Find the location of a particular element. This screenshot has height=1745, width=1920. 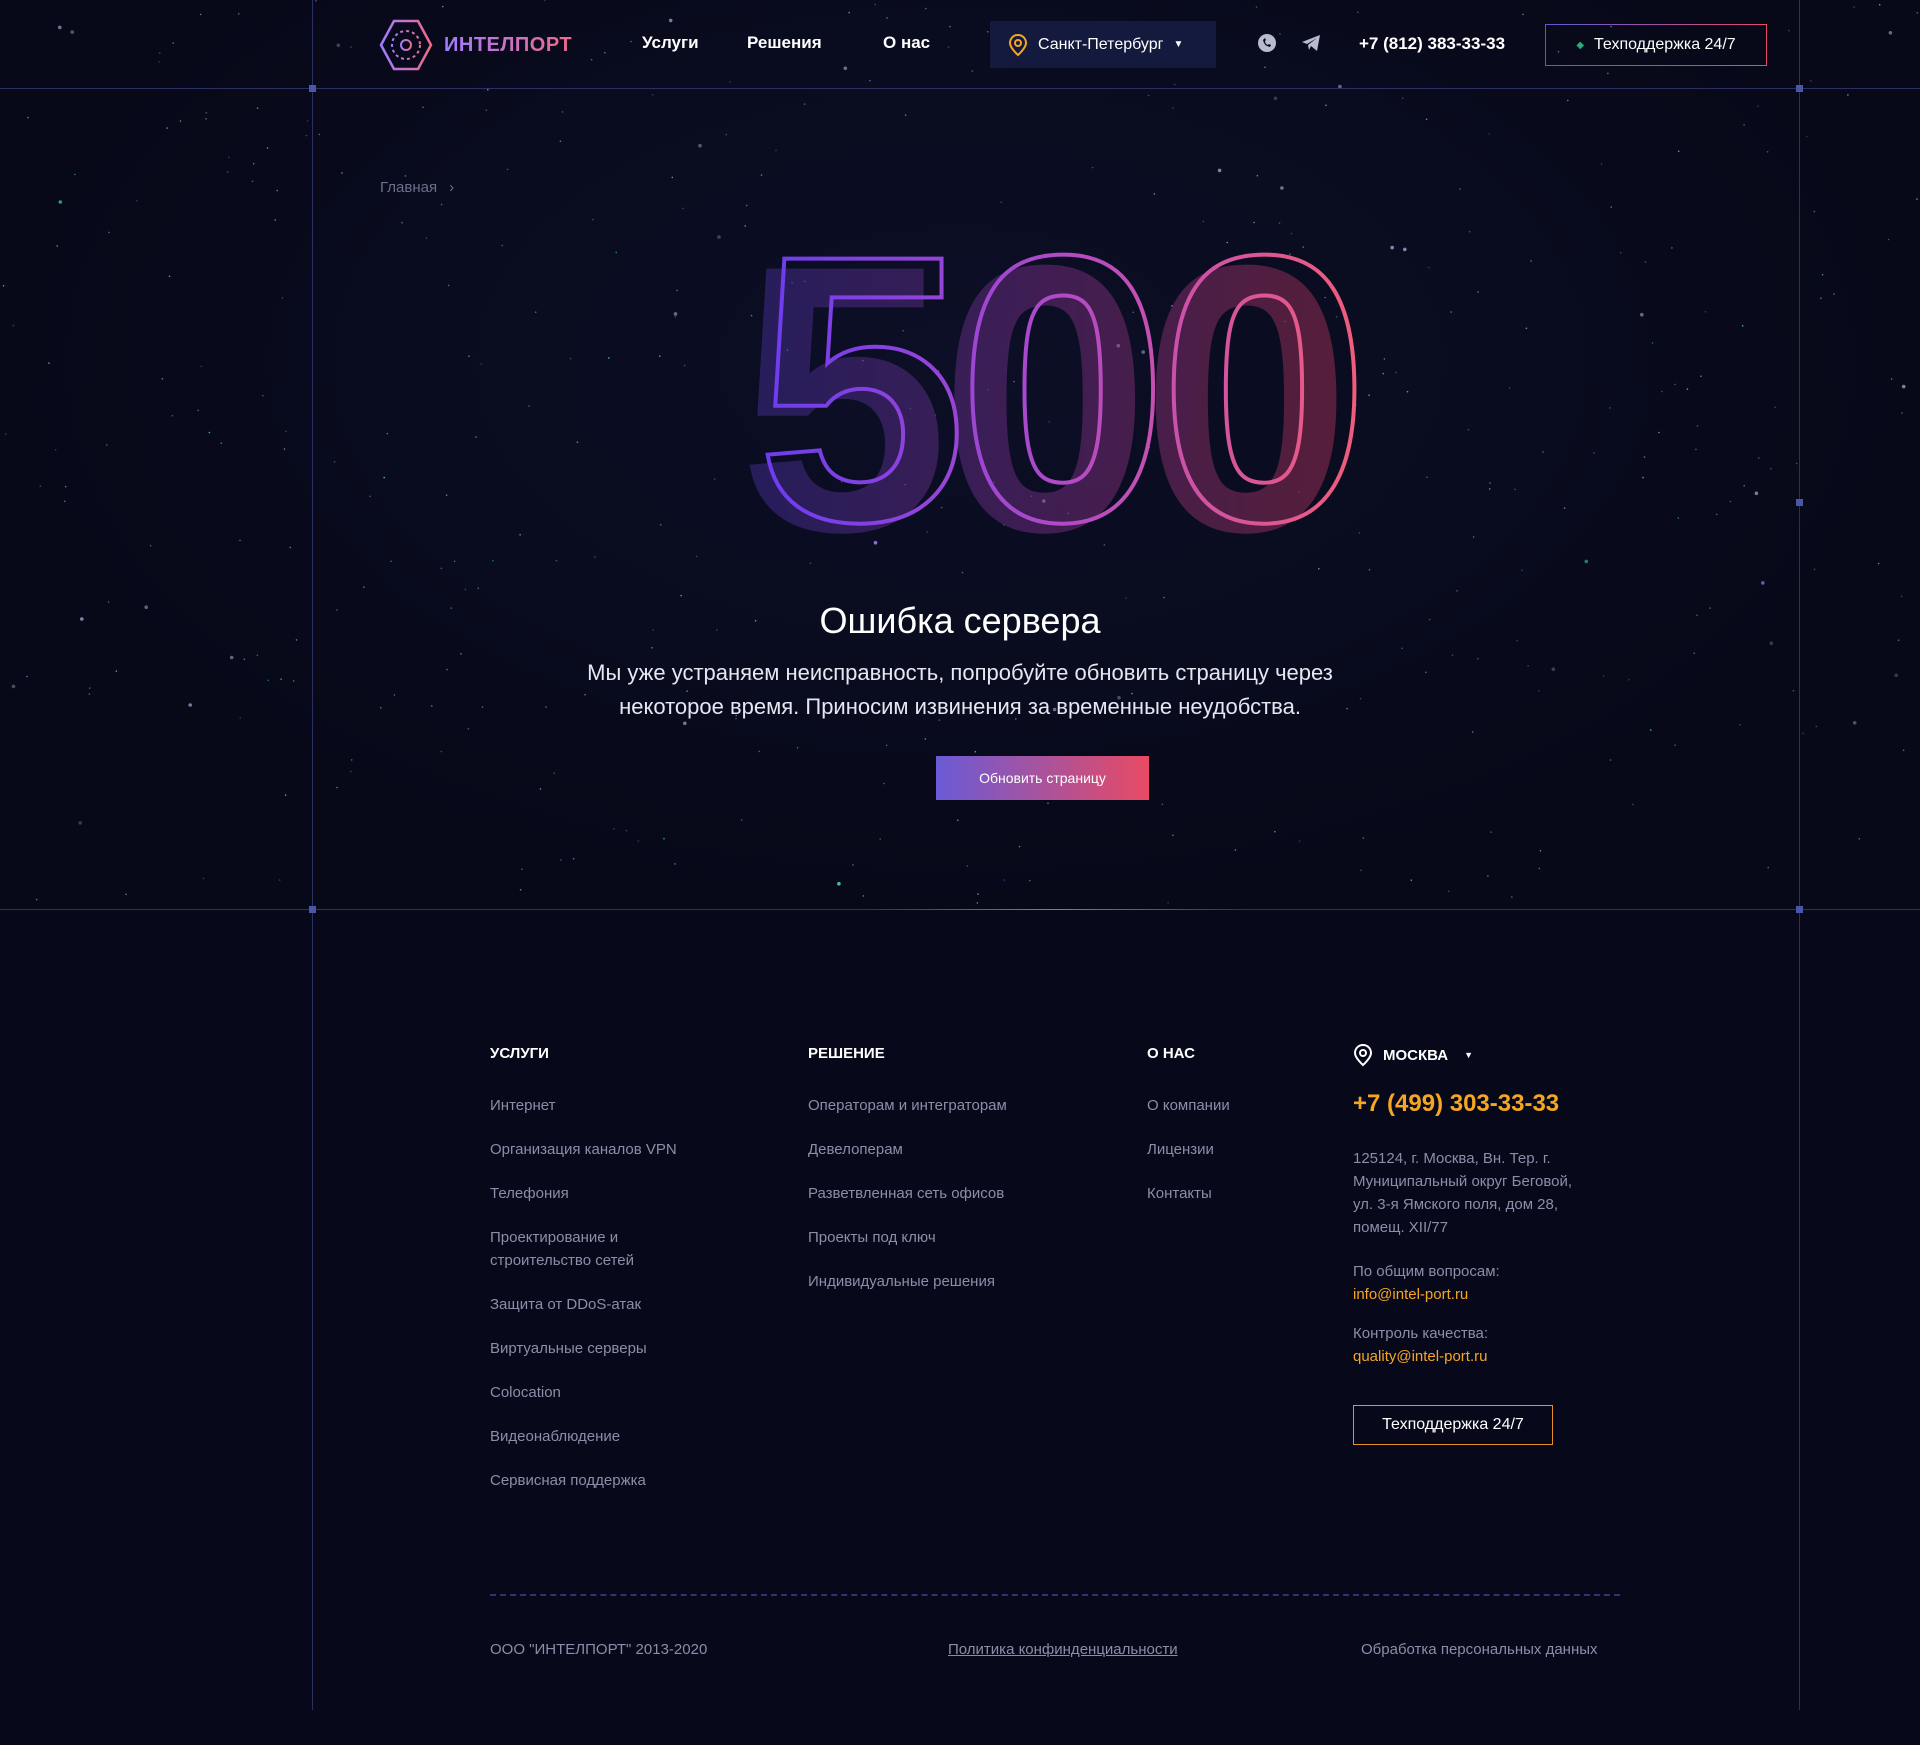

general-email-link: info@intel-port.ru is located at coordinates (1410, 1294).